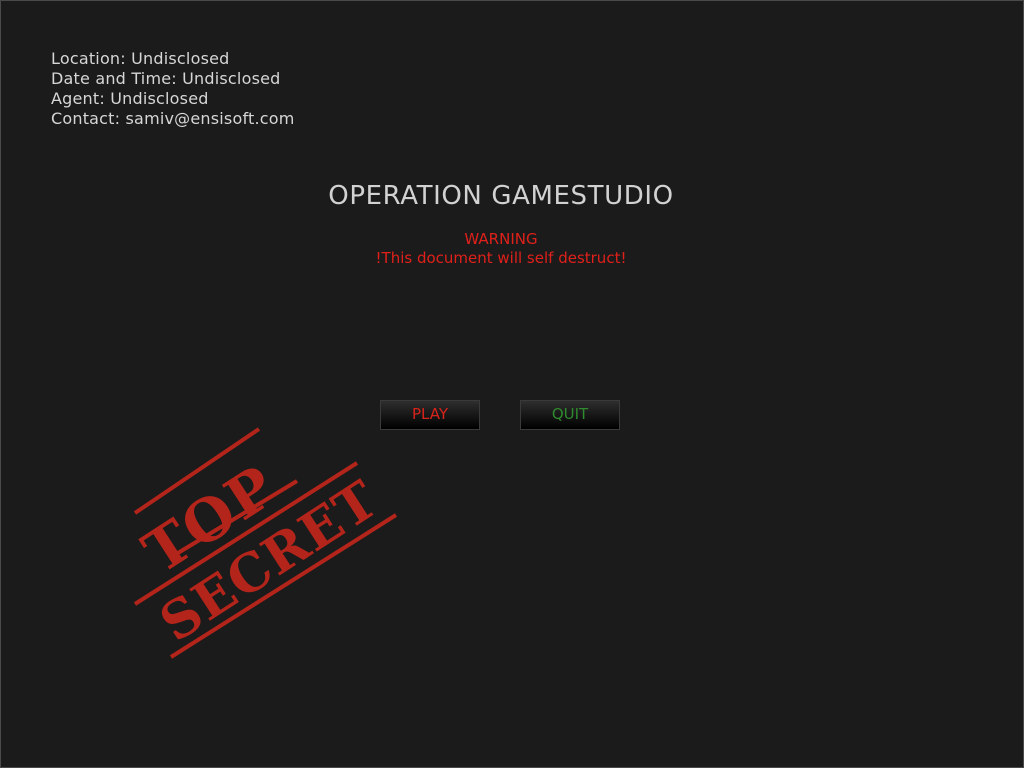 The width and height of the screenshot is (1024, 768). Describe the element at coordinates (501, 196) in the screenshot. I see `game-title: OPERATION GAMESTUDIO` at that location.